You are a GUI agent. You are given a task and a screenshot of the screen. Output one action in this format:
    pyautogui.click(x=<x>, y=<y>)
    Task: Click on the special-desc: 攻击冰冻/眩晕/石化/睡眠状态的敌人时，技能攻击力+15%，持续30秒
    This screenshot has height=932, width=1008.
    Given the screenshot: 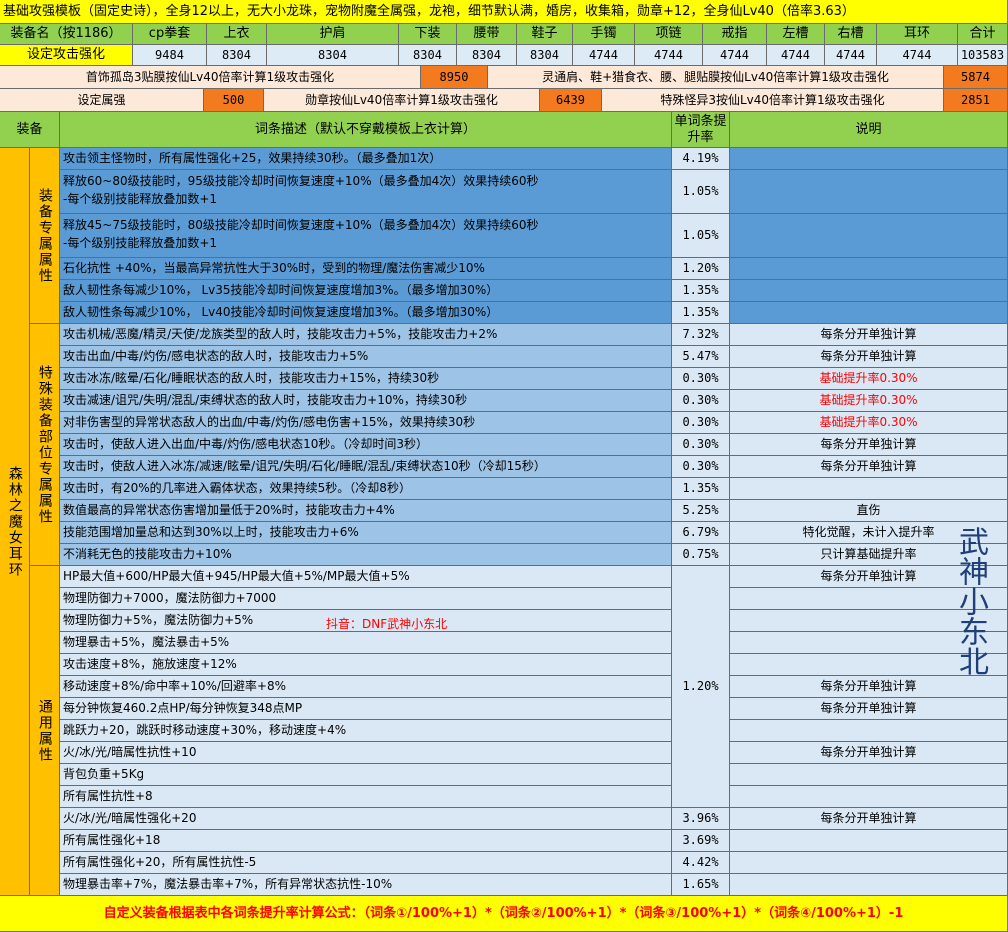 What is the action you would take?
    pyautogui.click(x=366, y=379)
    